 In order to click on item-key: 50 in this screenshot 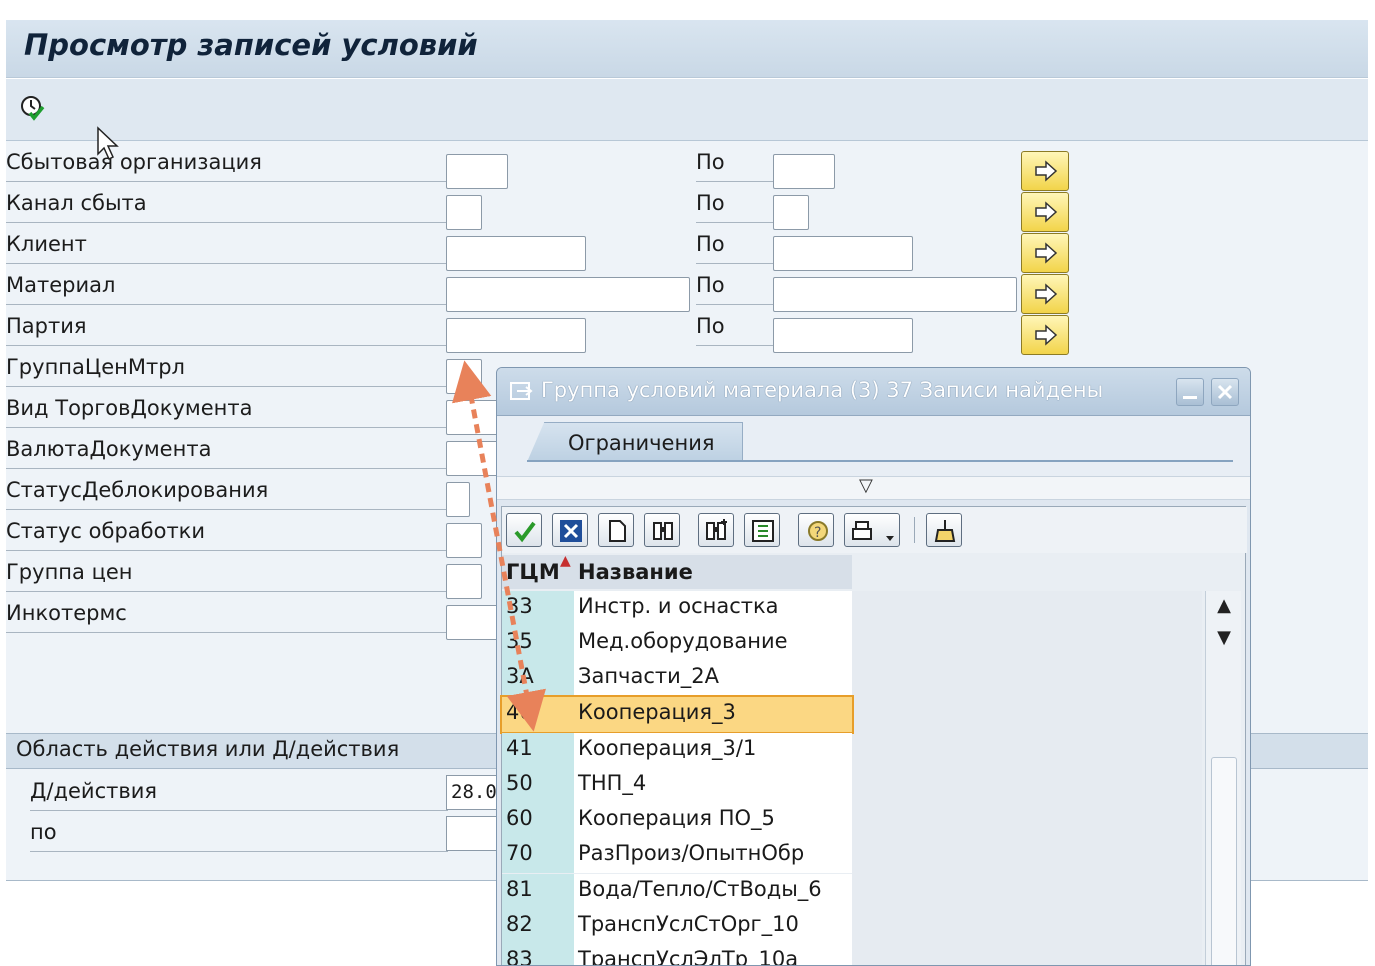, I will do `click(538, 785)`.